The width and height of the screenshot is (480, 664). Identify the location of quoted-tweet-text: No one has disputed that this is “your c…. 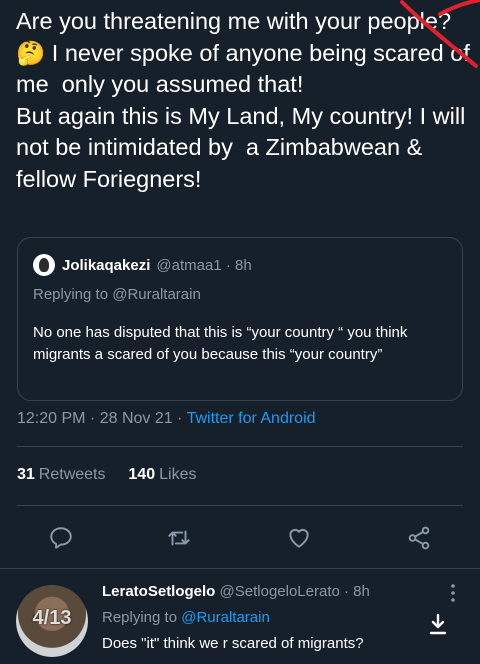
(220, 343).